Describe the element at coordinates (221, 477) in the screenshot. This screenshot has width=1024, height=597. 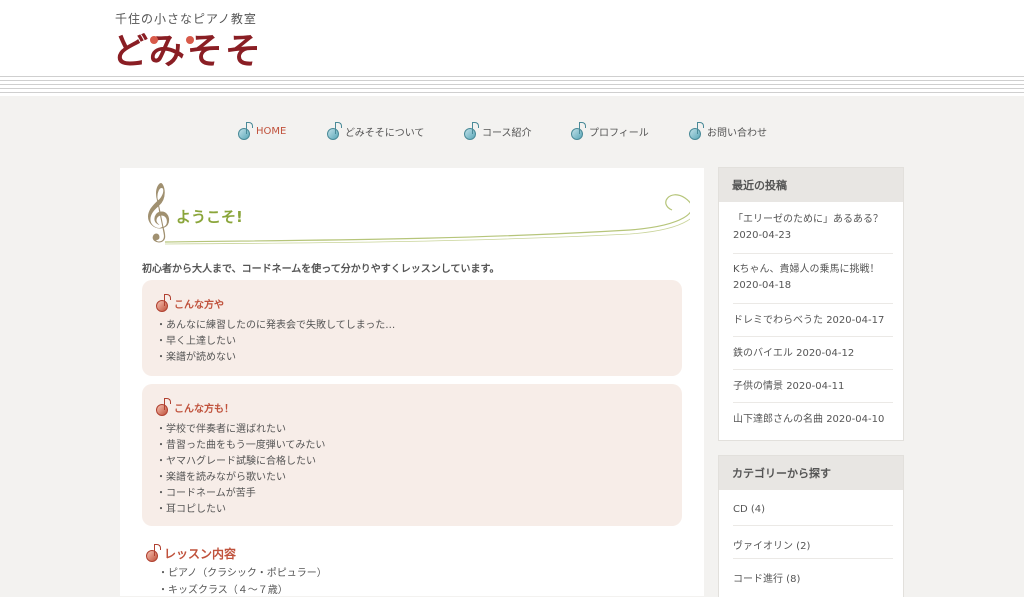
I see `list-item: ・楽譜を読みながら歌いたい` at that location.